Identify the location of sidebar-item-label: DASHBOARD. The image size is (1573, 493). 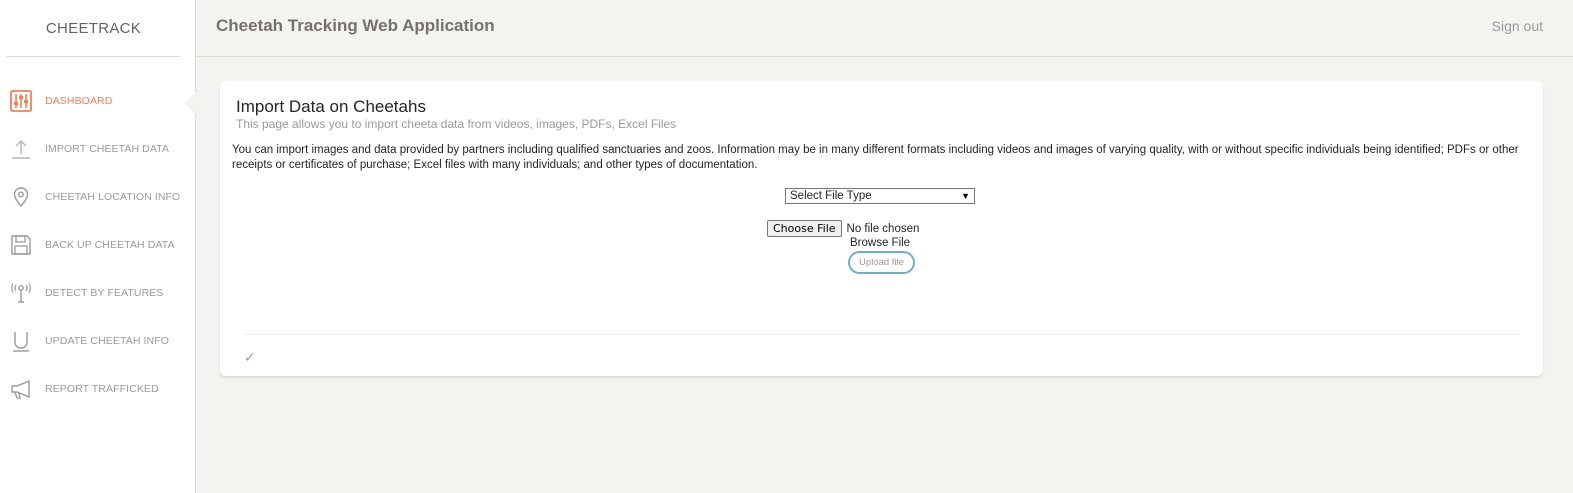
(79, 101).